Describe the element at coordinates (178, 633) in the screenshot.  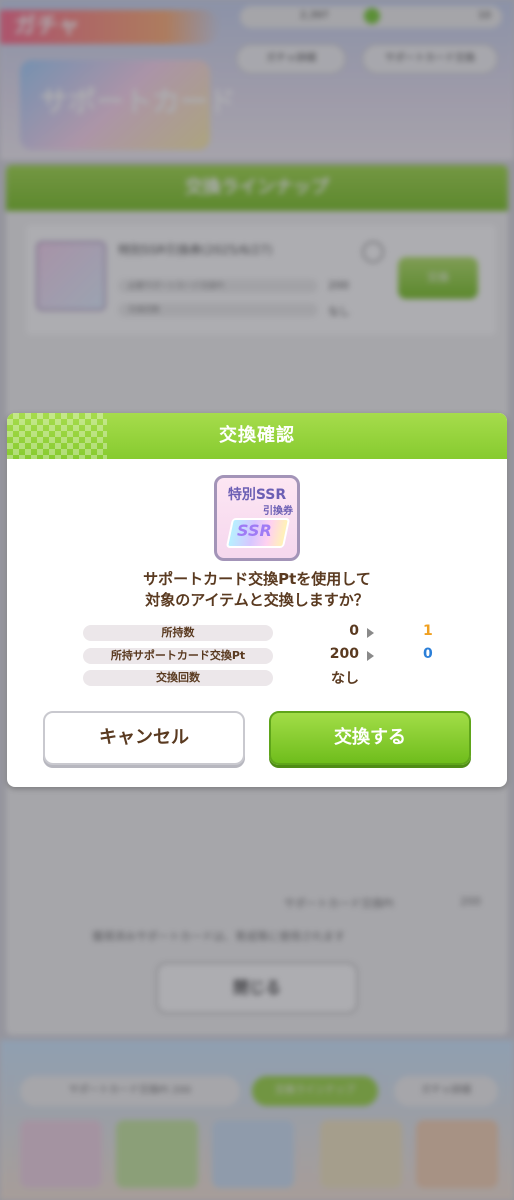
I see `info-row-label: 所持数` at that location.